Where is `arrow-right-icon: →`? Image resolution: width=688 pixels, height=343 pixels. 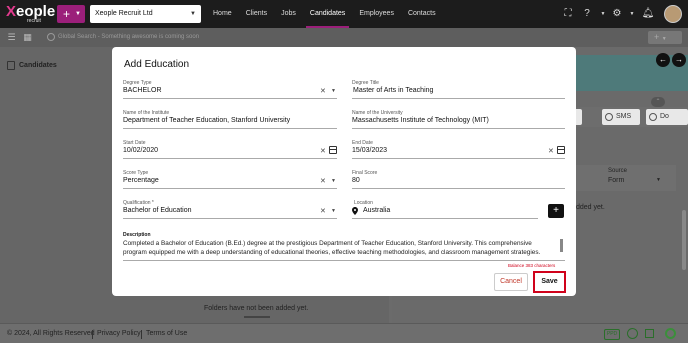
arrow-right-icon: → is located at coordinates (679, 60).